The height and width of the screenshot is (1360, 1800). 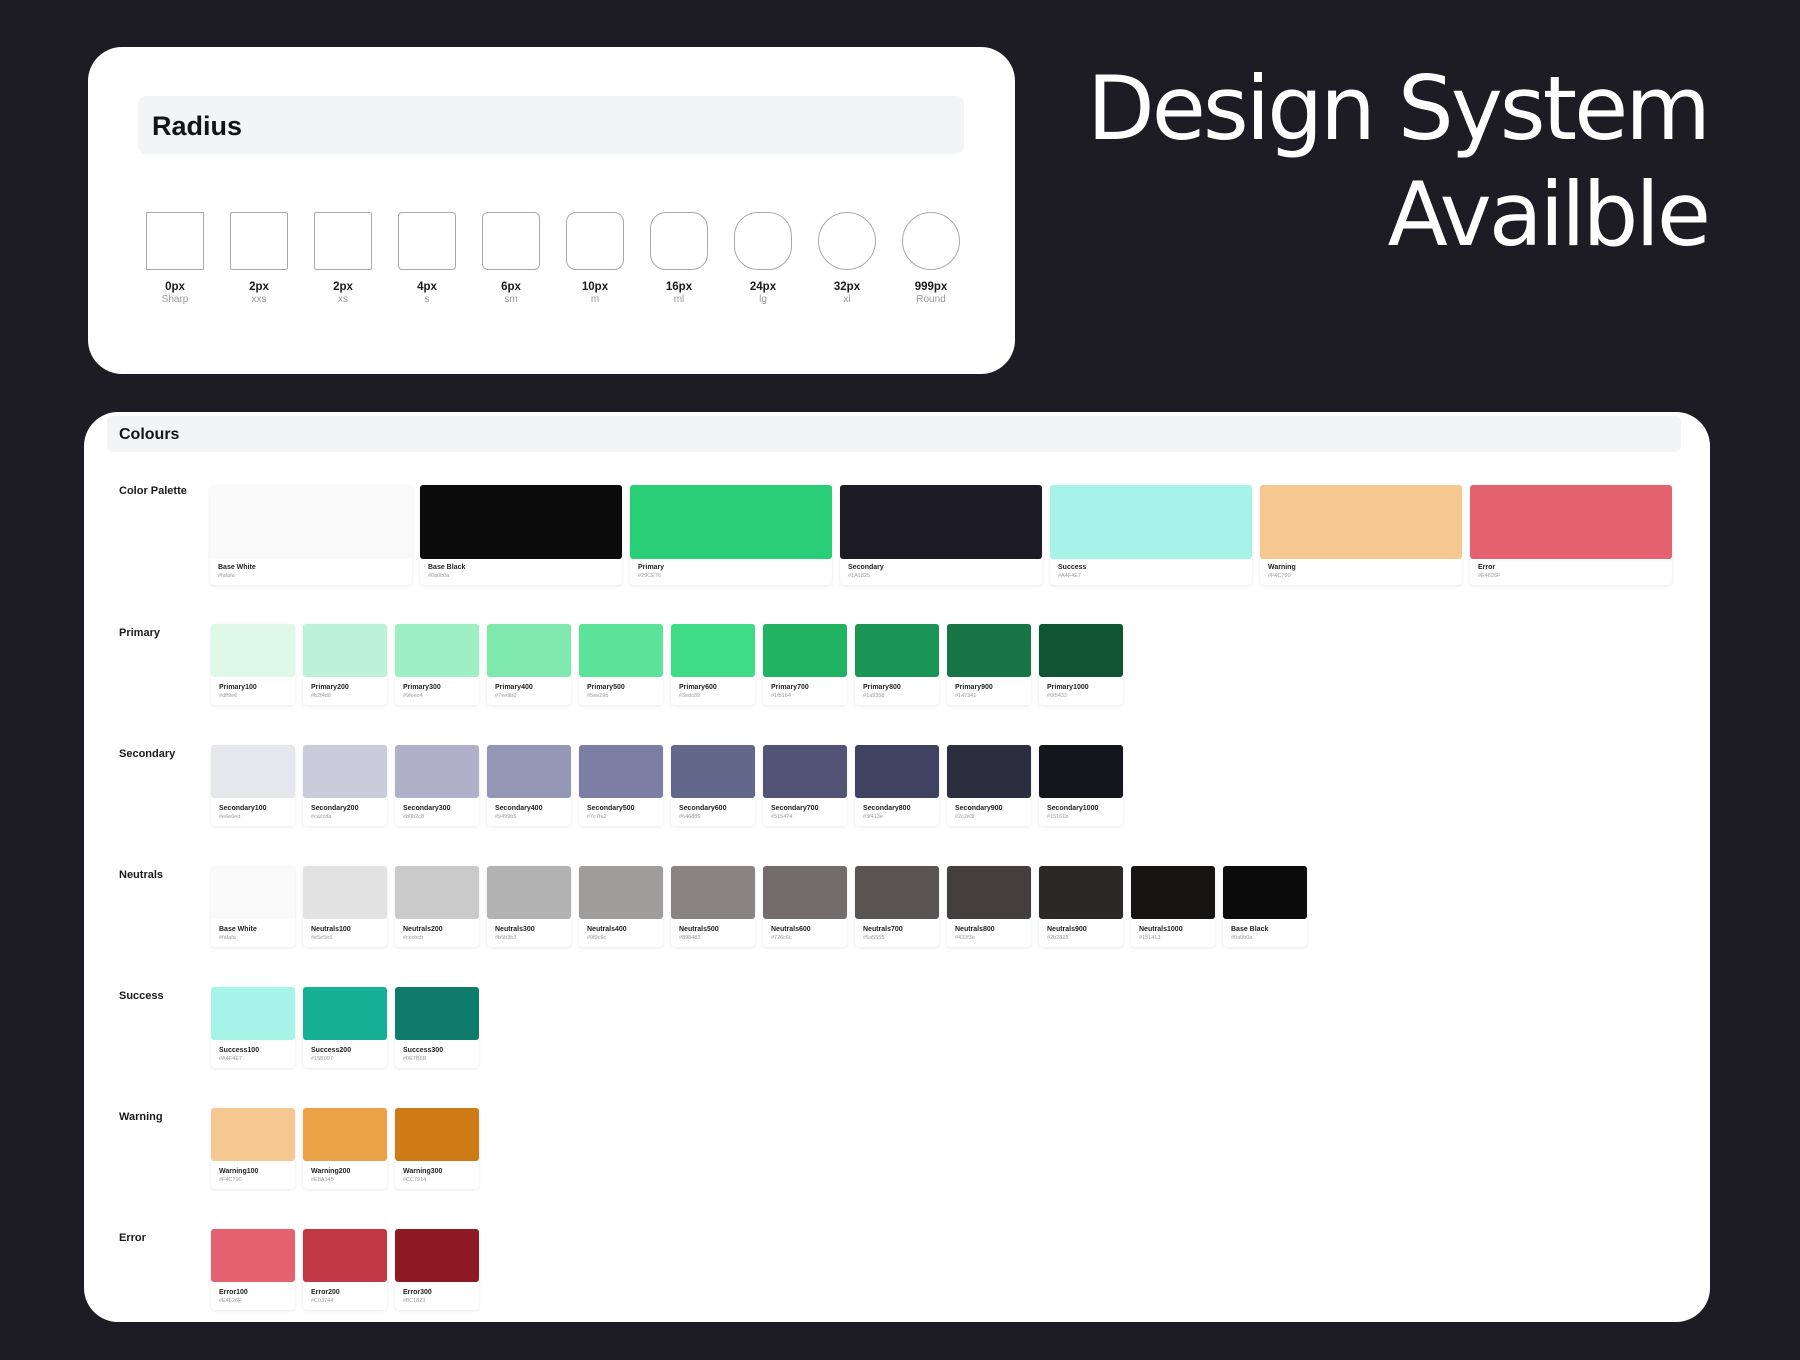 What do you see at coordinates (345, 785) in the screenshot?
I see `color-swatch: Secondary200 #caccda` at bounding box center [345, 785].